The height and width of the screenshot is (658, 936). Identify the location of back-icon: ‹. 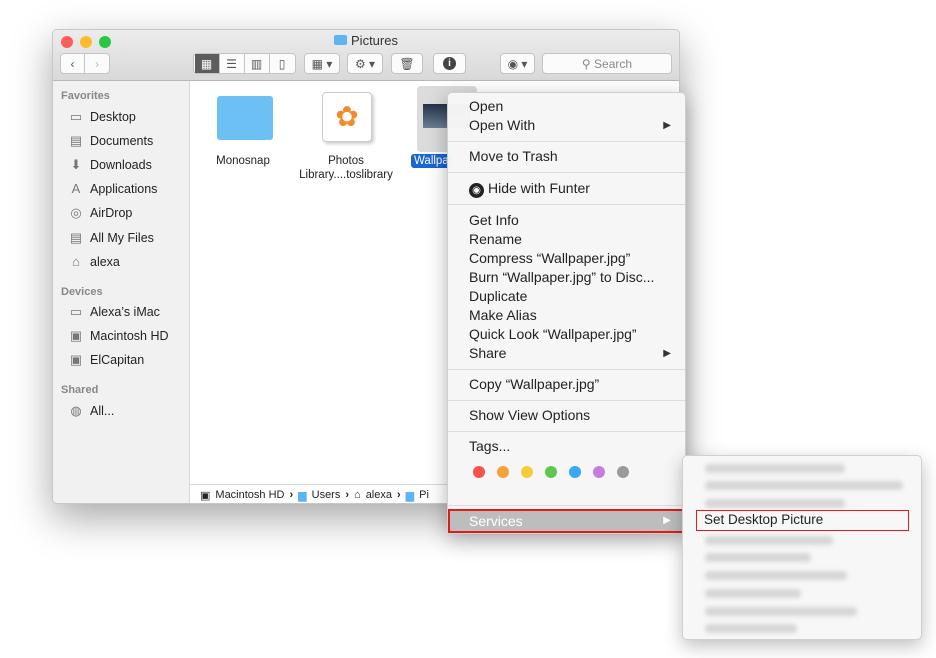
(73, 63).